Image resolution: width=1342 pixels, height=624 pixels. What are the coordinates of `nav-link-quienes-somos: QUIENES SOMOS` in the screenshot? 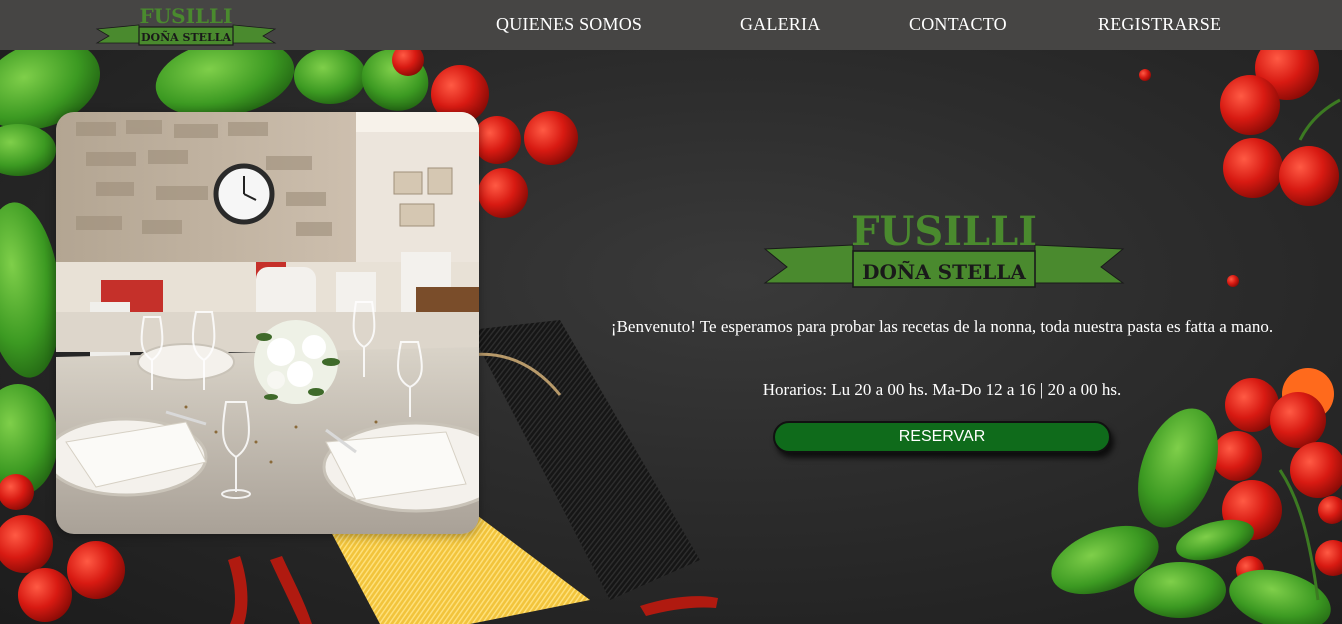 It's located at (569, 24).